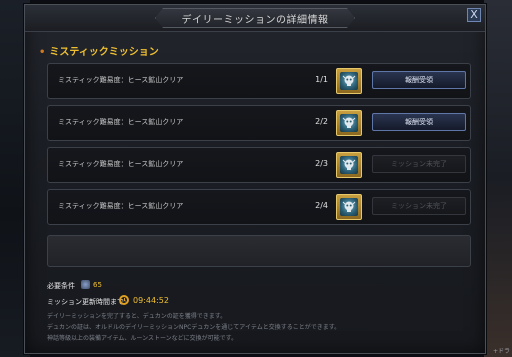  Describe the element at coordinates (321, 163) in the screenshot. I see `mission-progress: 2/3` at that location.